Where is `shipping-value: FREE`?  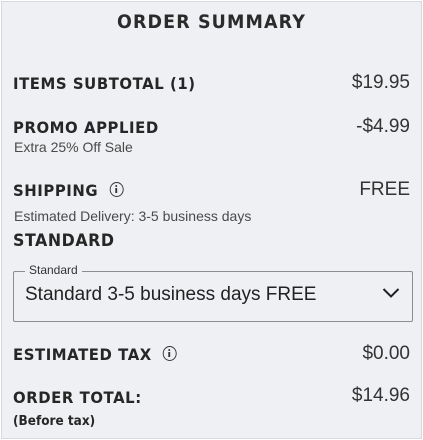
shipping-value: FREE is located at coordinates (384, 189).